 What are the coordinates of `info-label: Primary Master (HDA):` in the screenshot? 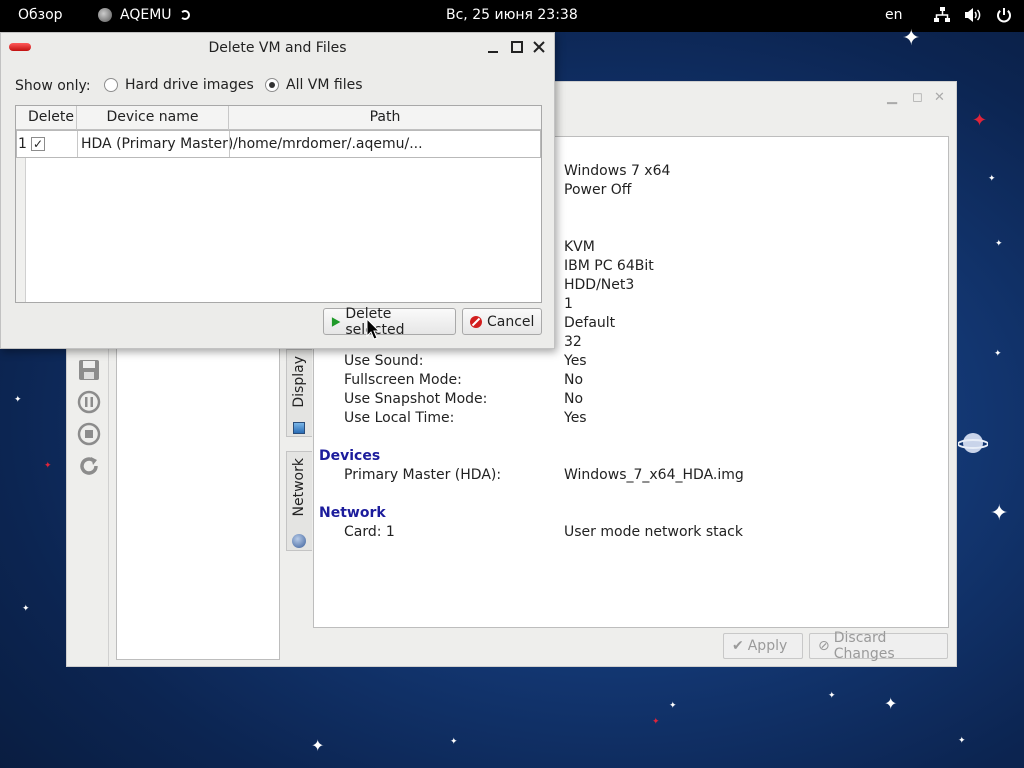 It's located at (423, 475).